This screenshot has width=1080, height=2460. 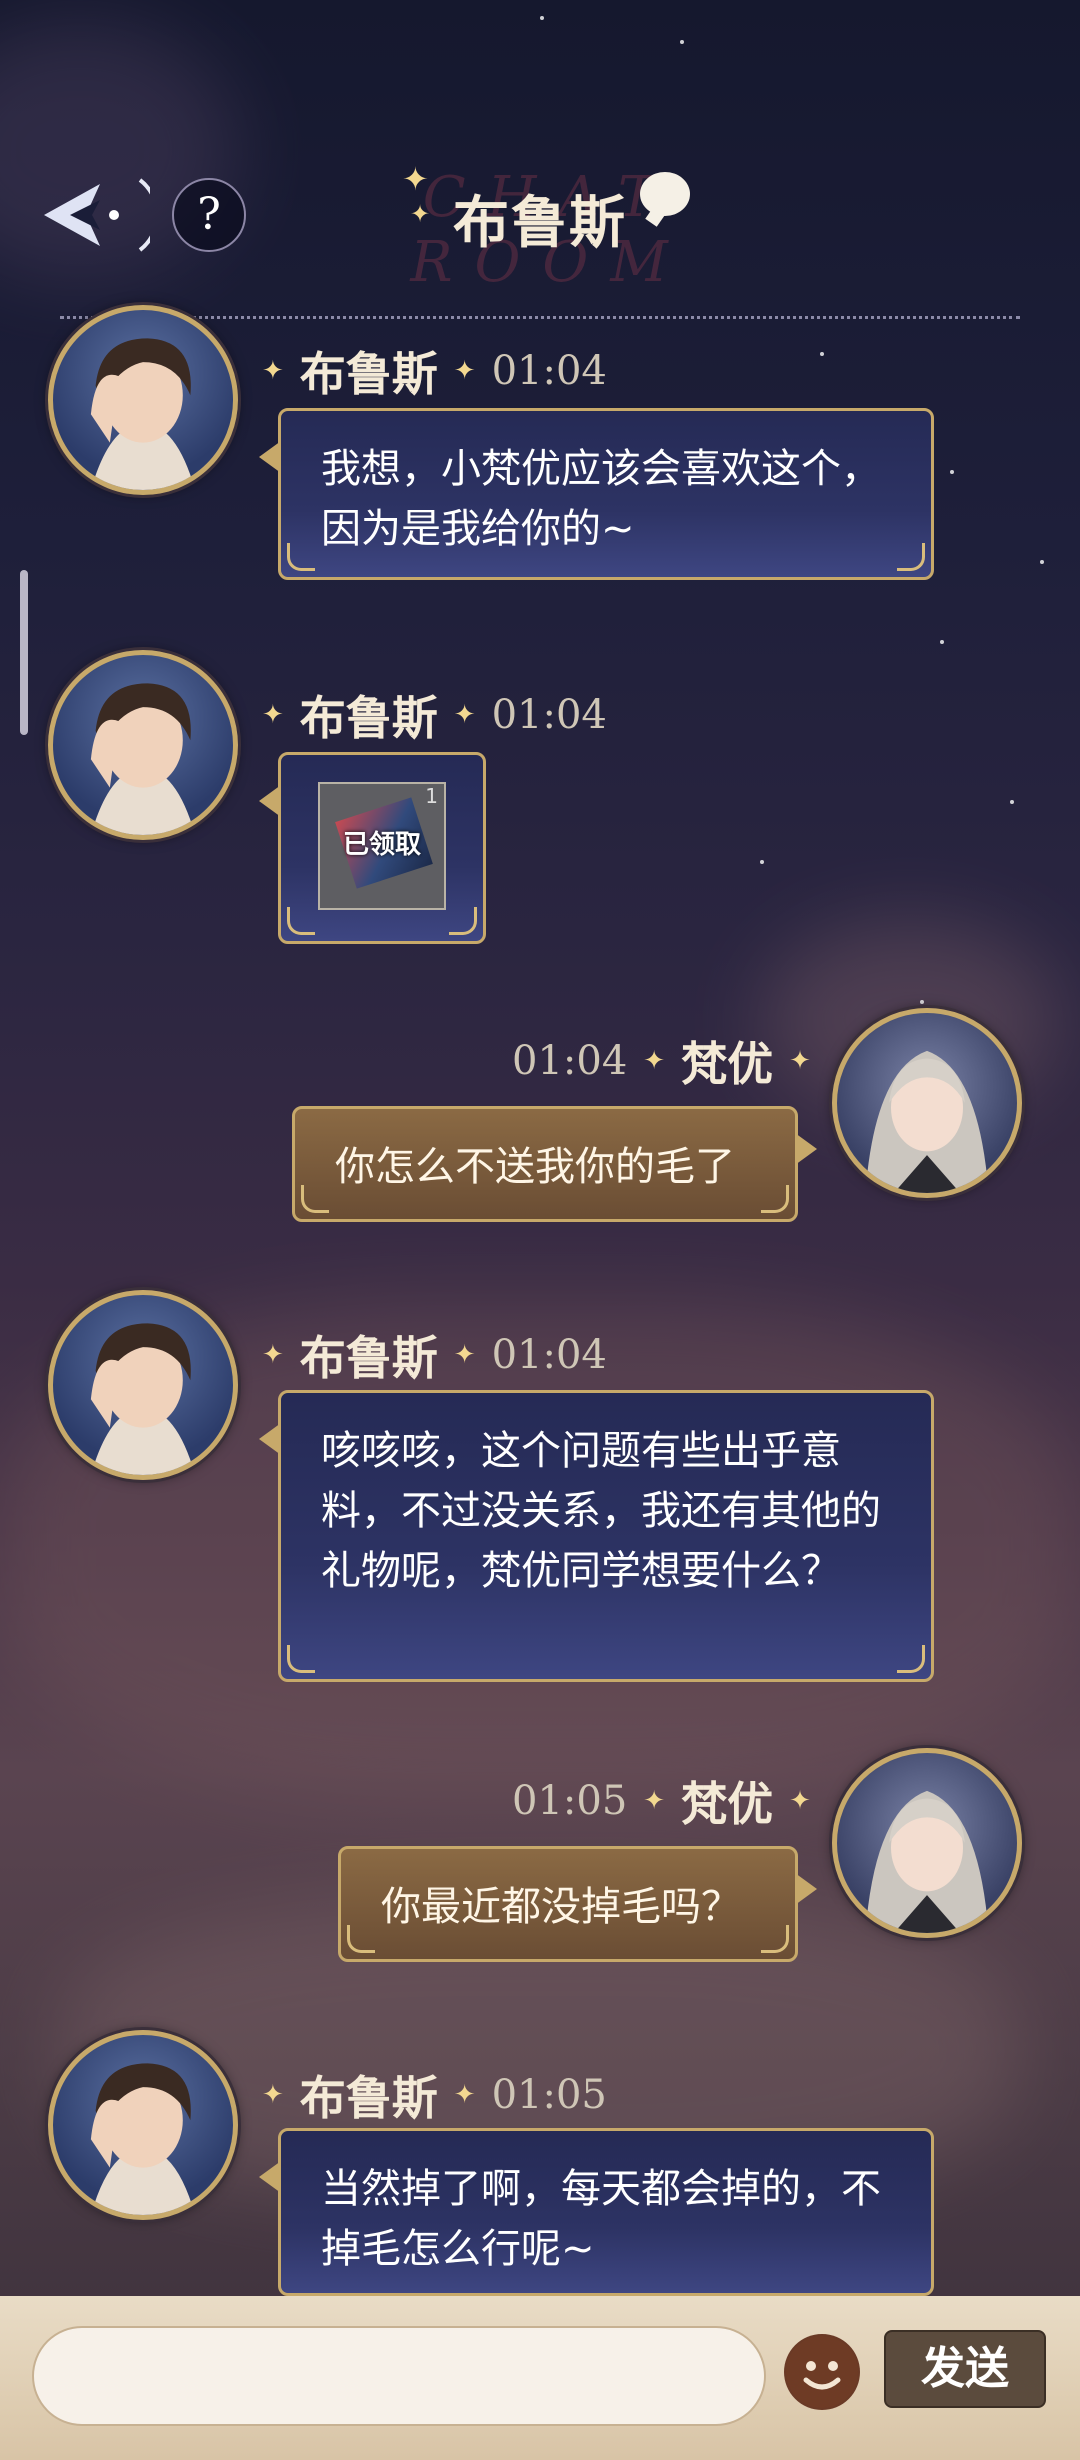 I want to click on emoji-icon, so click(x=822, y=2372).